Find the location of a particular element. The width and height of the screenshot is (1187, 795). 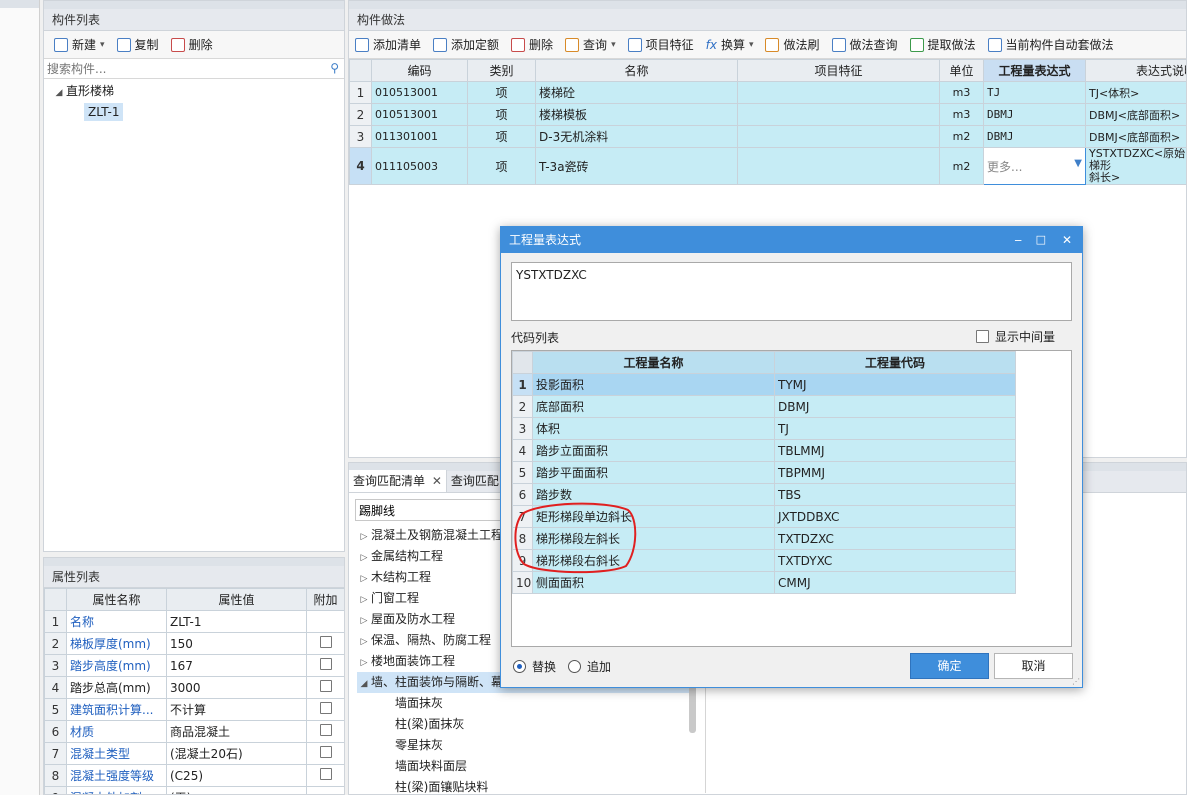

maximize-icon: □ is located at coordinates (1041, 240).